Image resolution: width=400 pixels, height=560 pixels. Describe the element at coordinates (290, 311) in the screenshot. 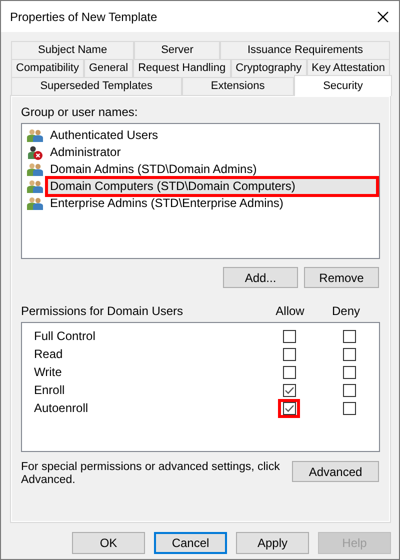

I see `column-header: Allow` at that location.